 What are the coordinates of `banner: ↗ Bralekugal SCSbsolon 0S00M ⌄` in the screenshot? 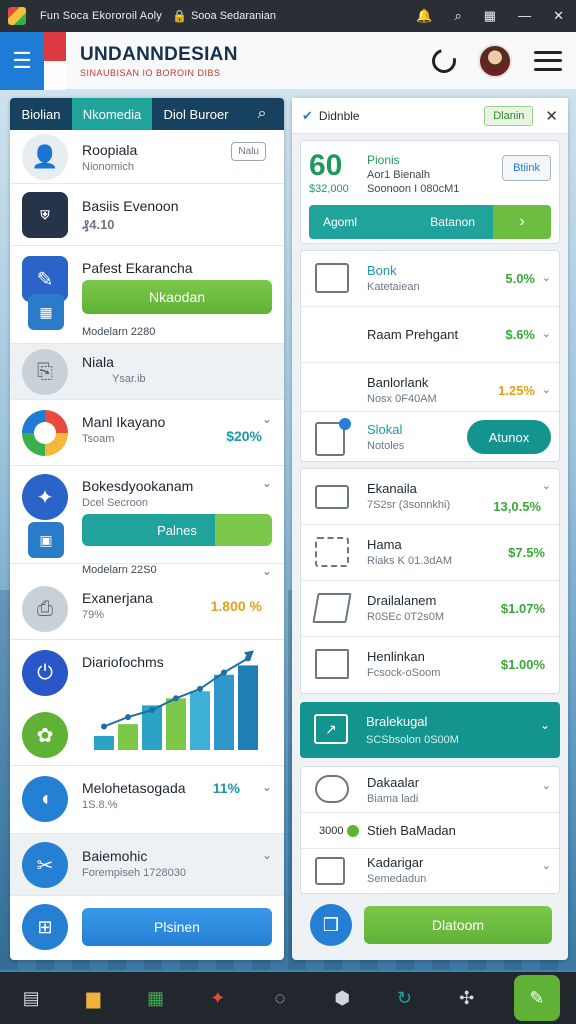 It's located at (430, 730).